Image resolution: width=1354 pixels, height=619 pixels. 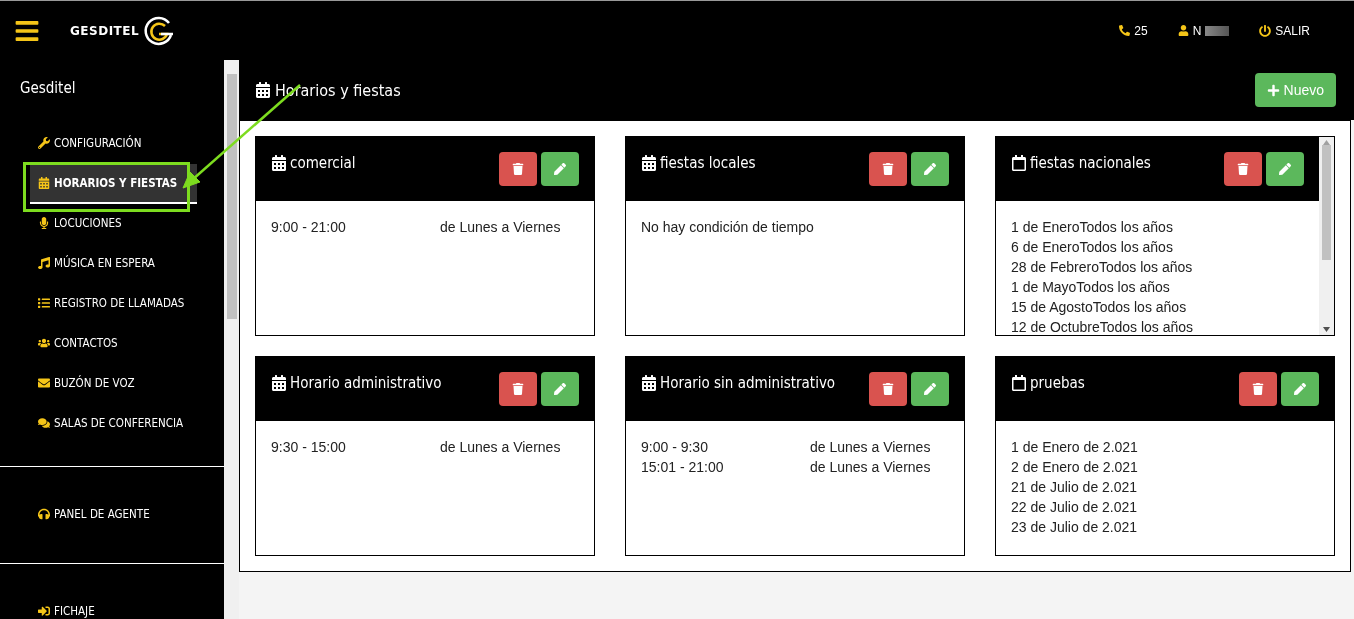 What do you see at coordinates (1057, 383) in the screenshot?
I see `card-title: pruebas` at bounding box center [1057, 383].